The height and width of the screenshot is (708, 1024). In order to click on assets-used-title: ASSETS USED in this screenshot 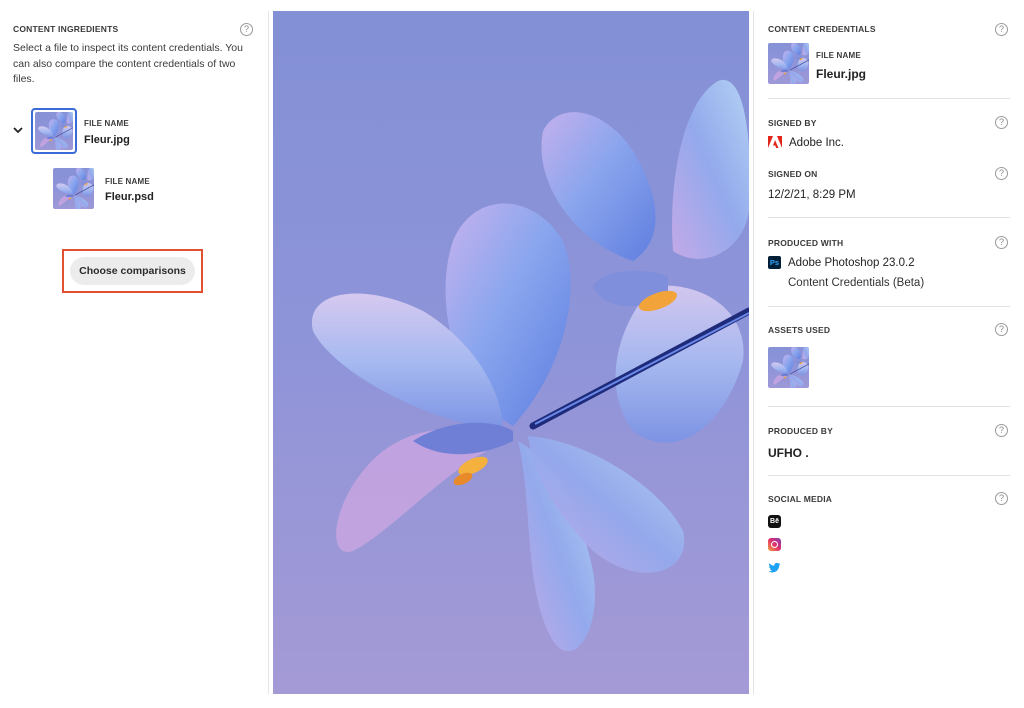, I will do `click(799, 330)`.